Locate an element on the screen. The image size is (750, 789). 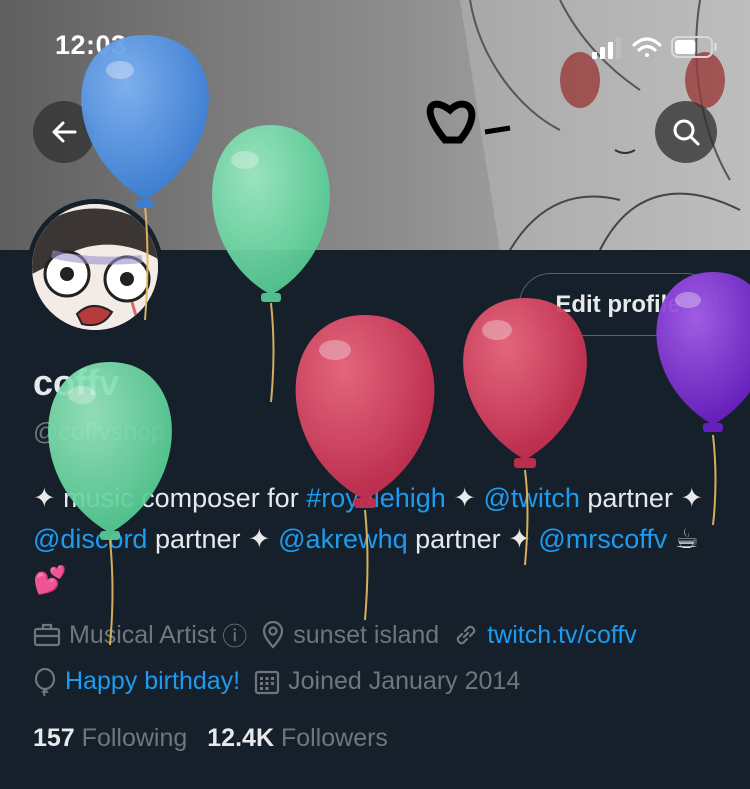
followers-link: 12.4K Followers is located at coordinates (297, 738).